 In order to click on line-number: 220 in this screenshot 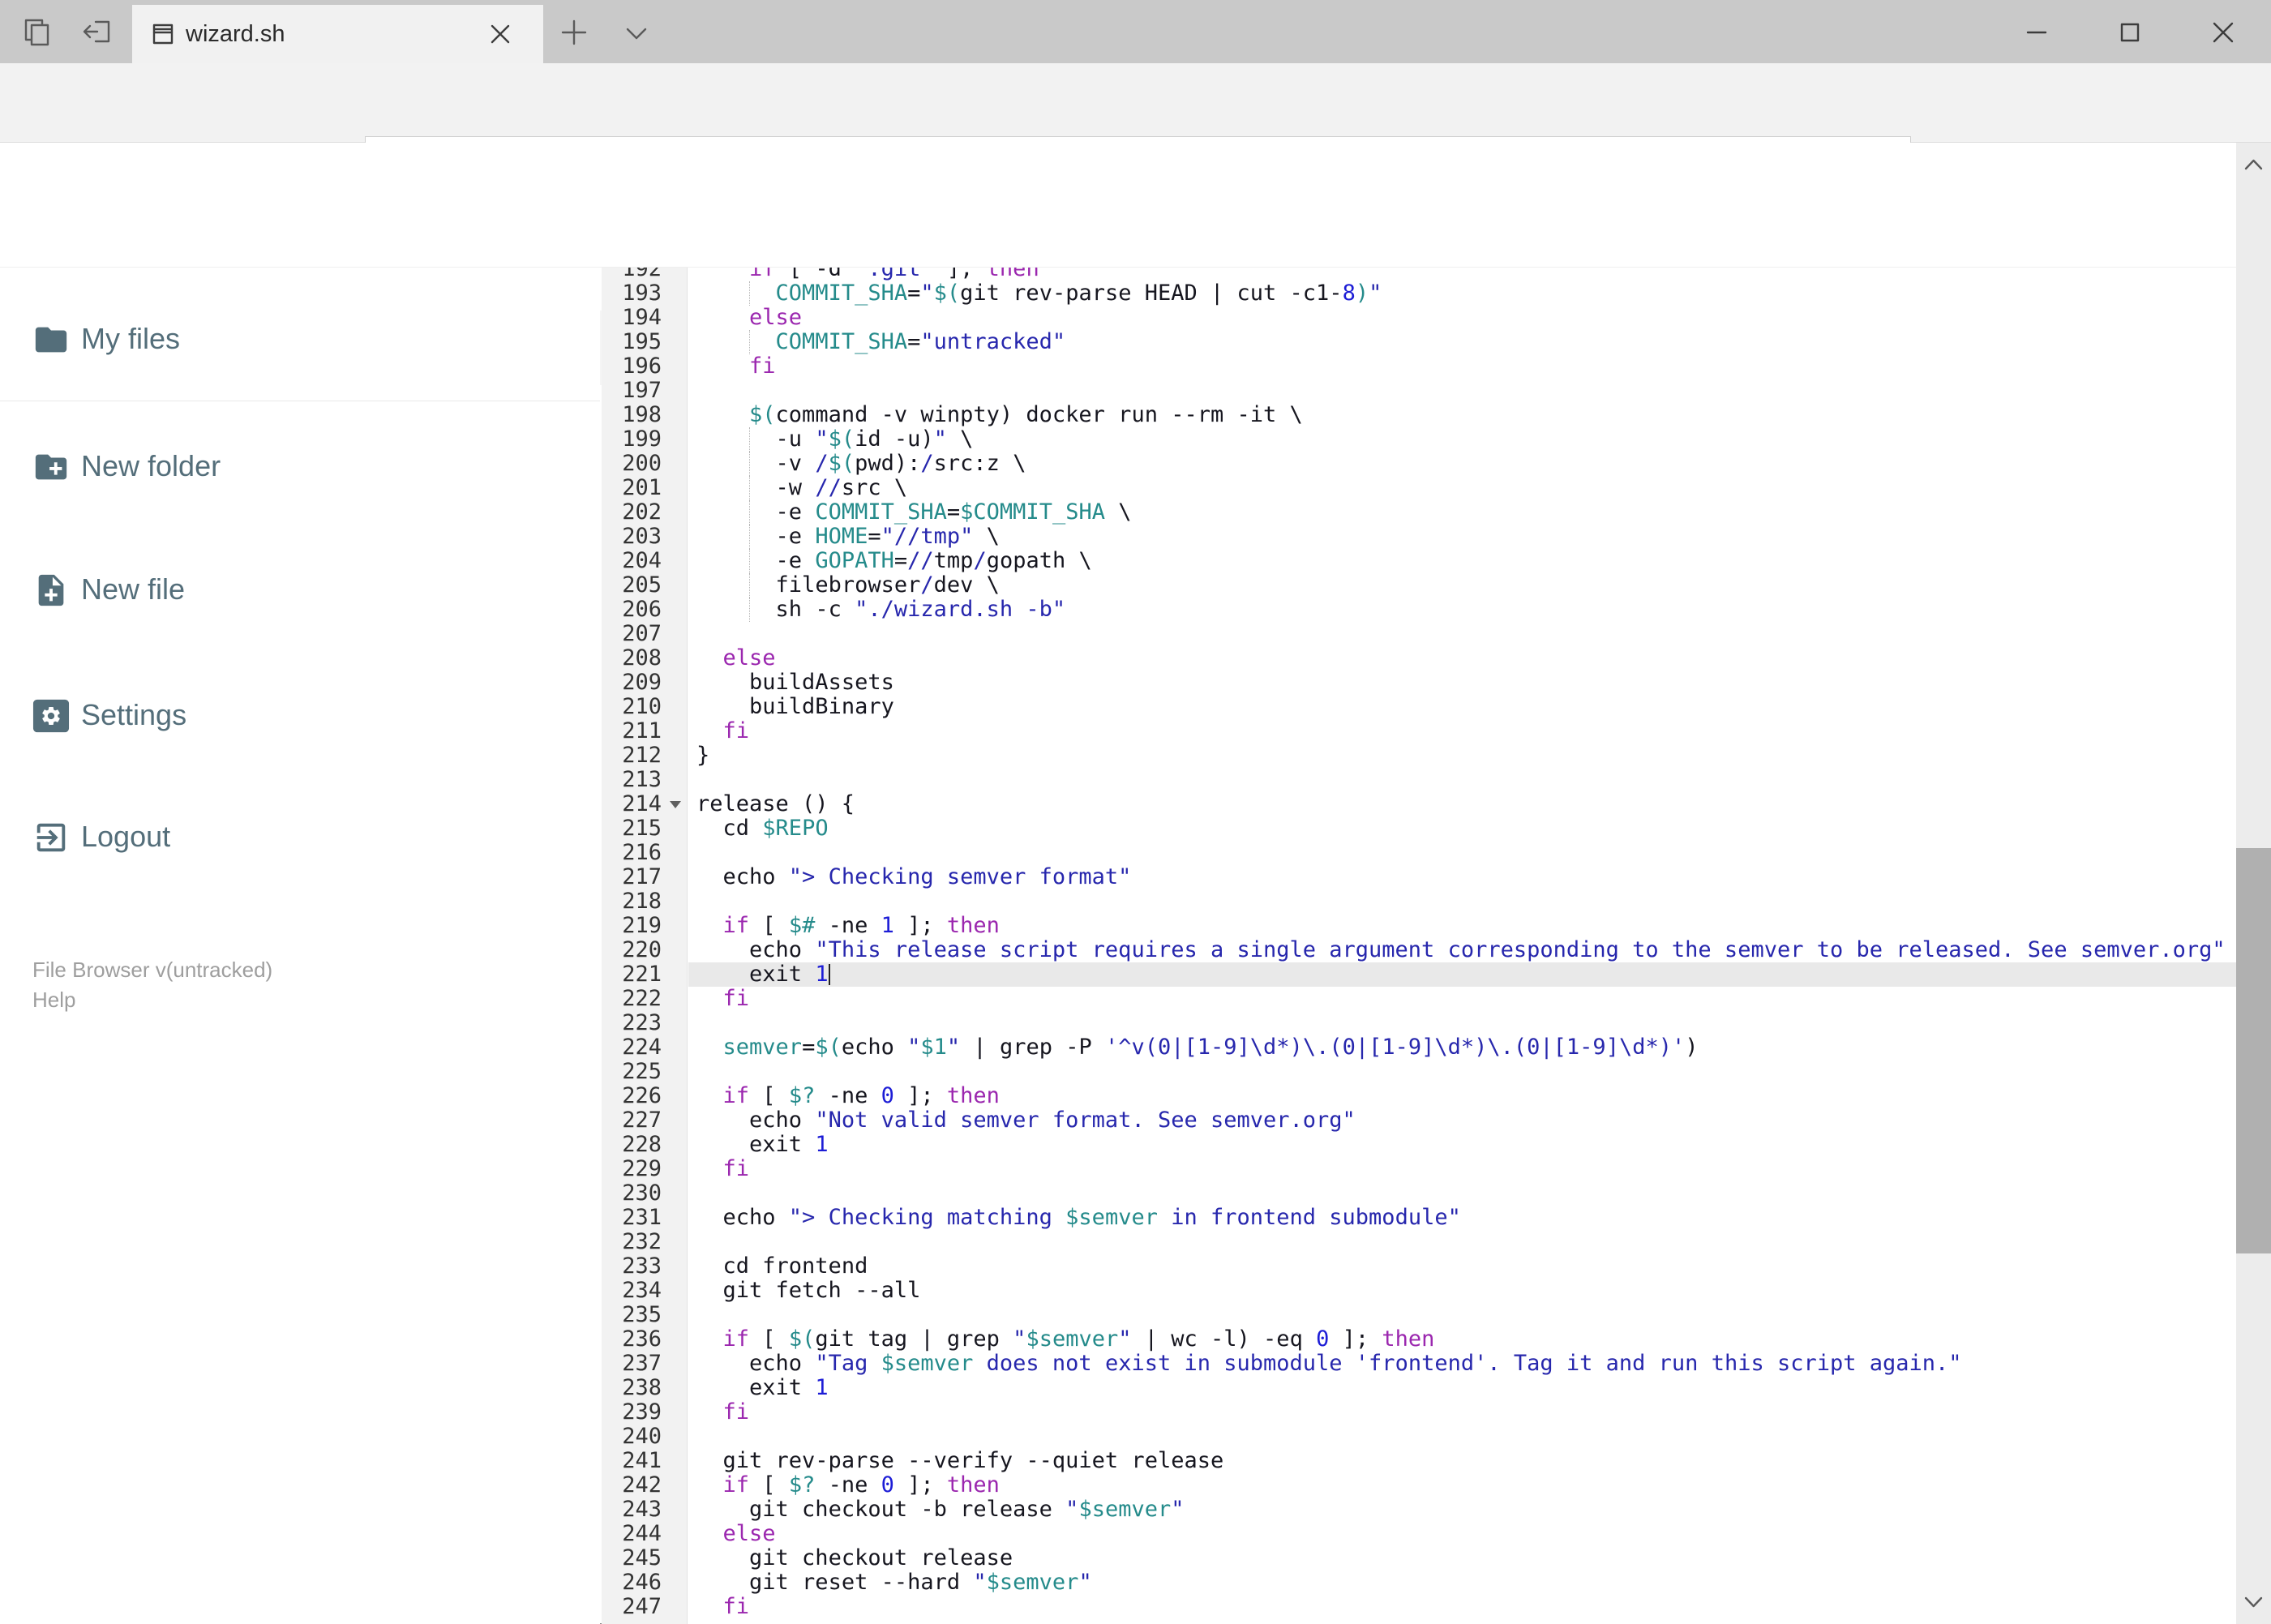, I will do `click(642, 950)`.